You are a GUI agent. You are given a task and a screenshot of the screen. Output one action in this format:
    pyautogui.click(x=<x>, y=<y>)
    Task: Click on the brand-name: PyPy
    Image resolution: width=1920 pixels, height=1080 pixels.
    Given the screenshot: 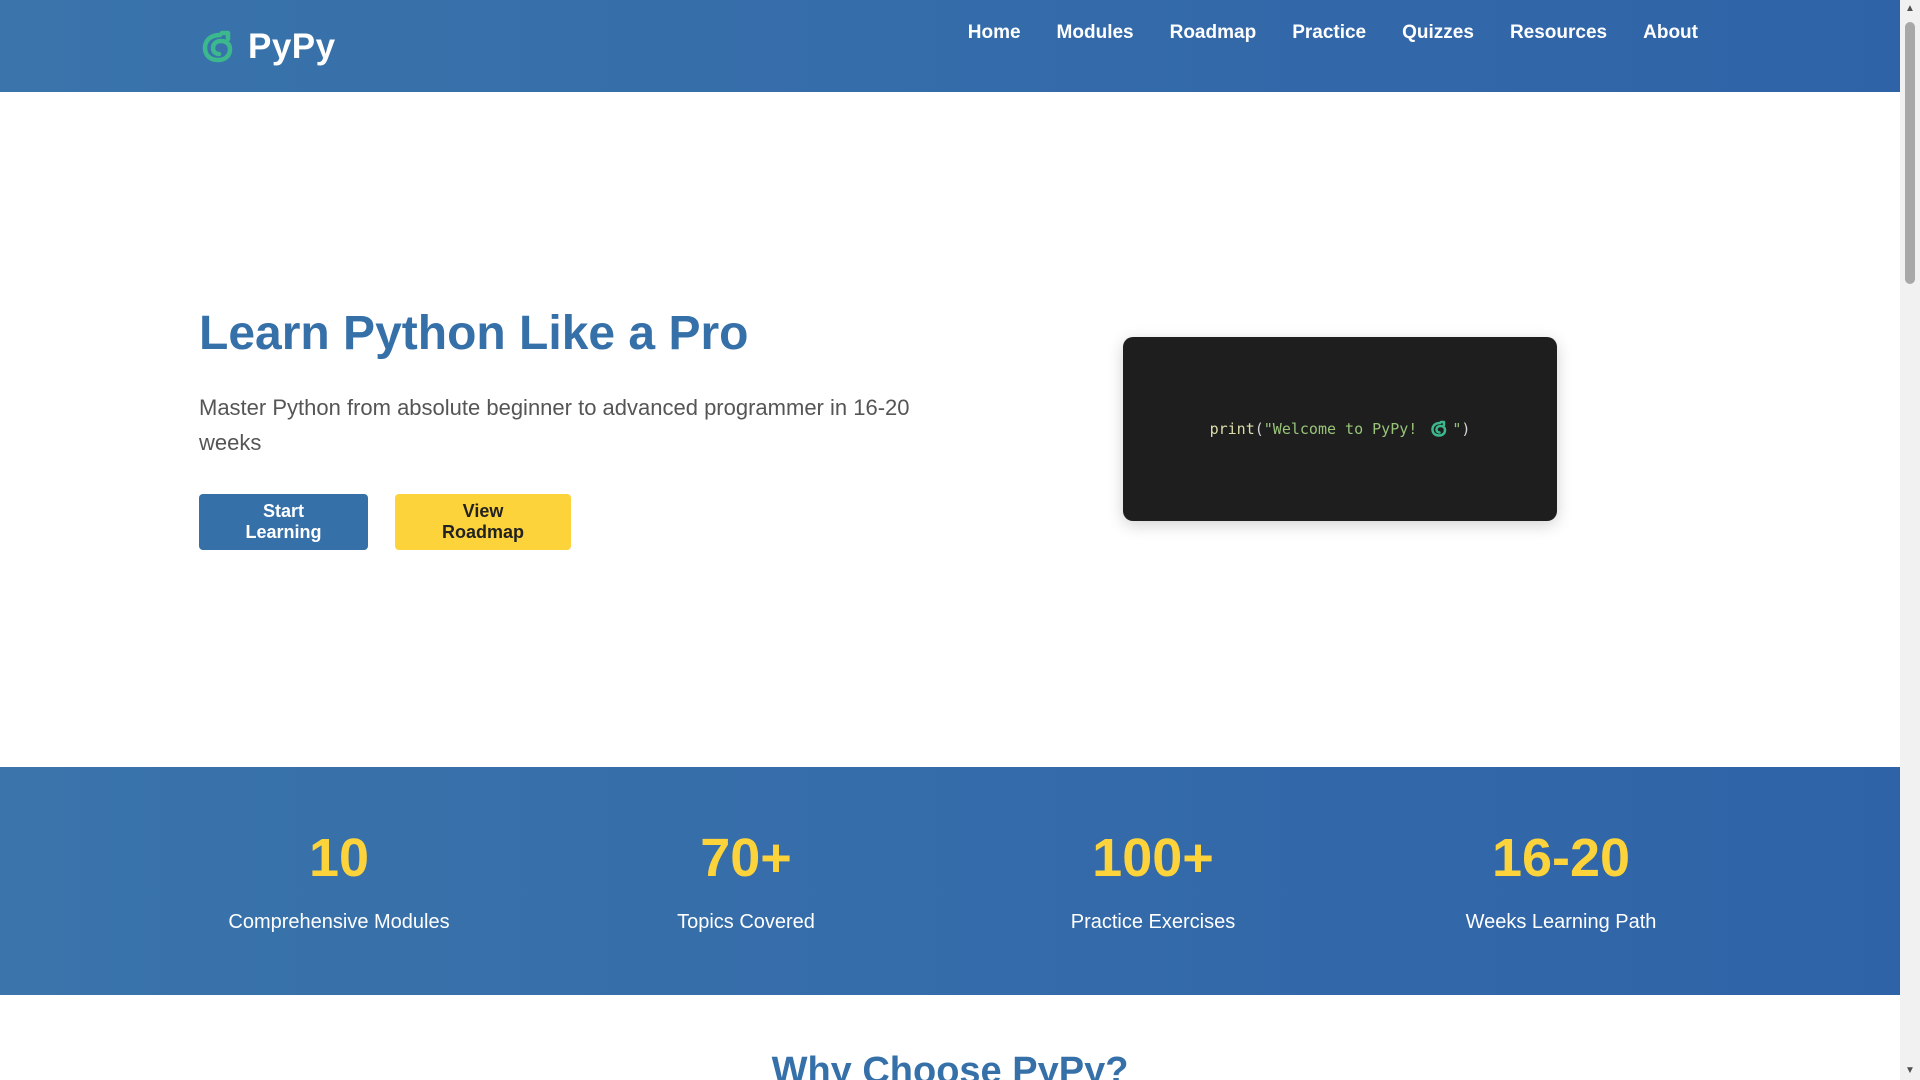 What is the action you would take?
    pyautogui.click(x=292, y=46)
    